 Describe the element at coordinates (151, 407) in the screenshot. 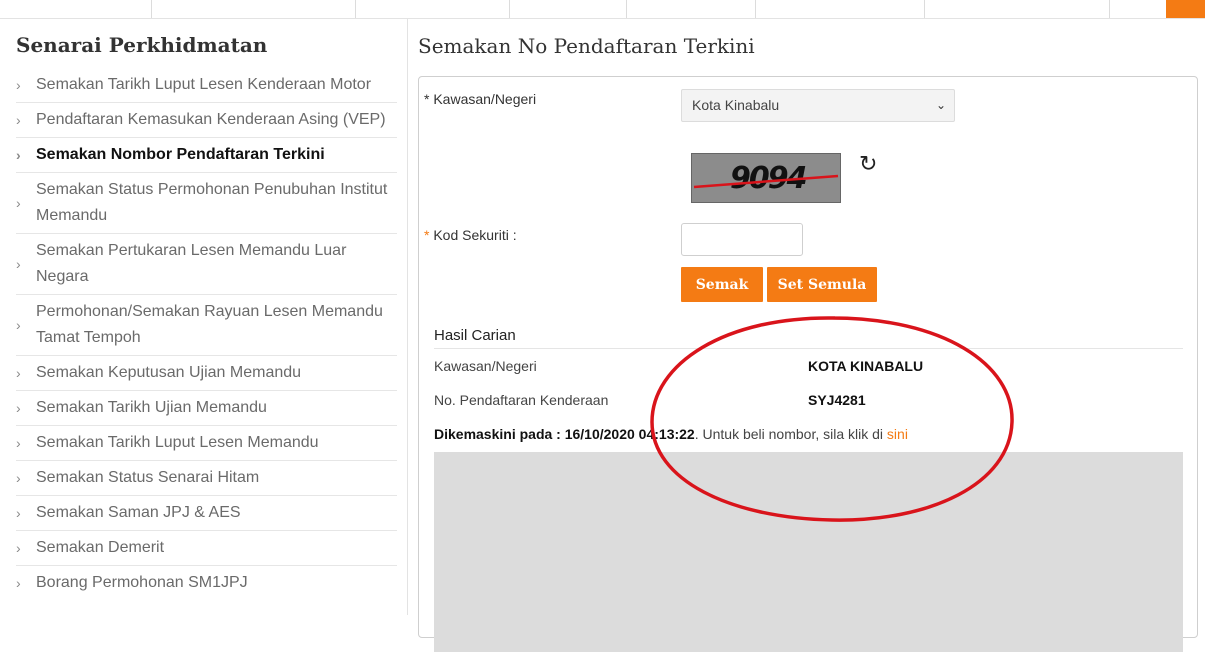

I see `sidebar-item-label: Semakan Tarikh Ujian Memandu` at that location.